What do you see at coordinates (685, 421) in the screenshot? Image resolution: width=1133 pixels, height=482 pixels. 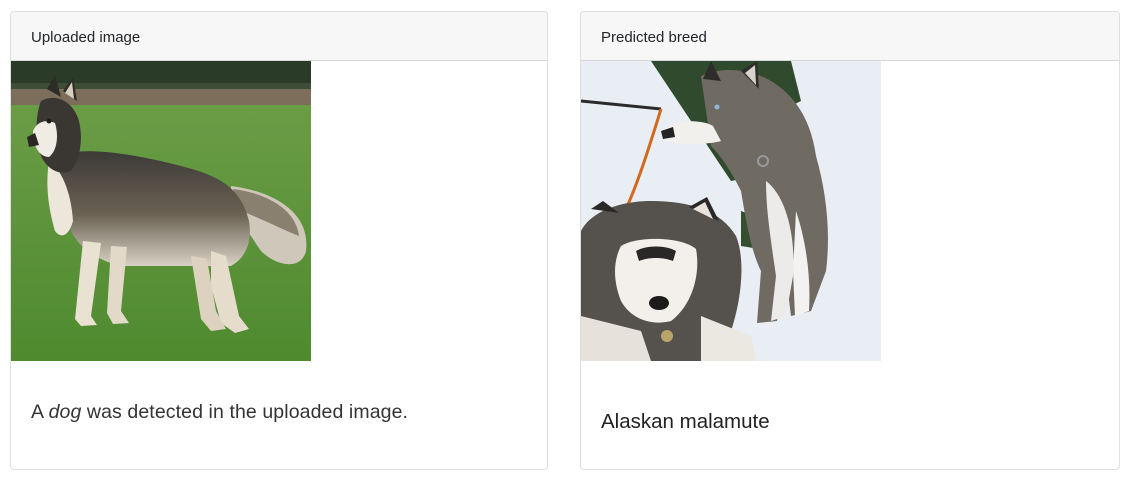 I see `predicted-breed-name: Alaskan malamute` at bounding box center [685, 421].